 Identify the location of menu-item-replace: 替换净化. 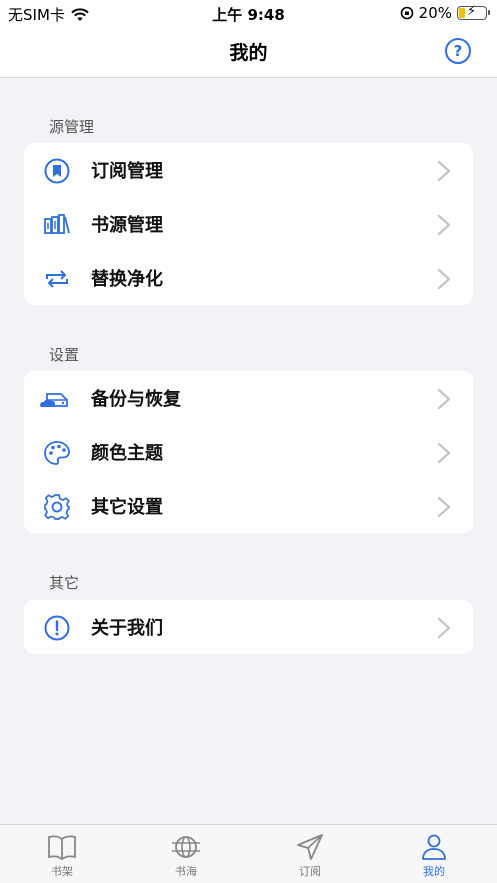
(248, 278).